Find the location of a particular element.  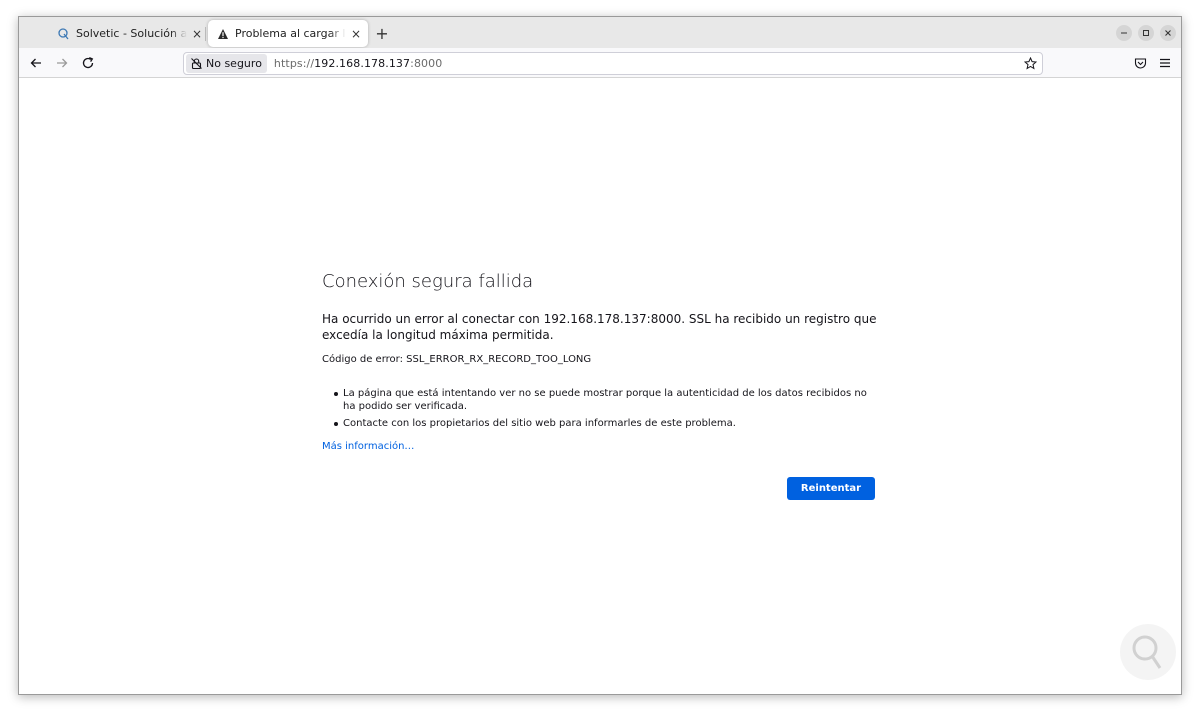

url-bar: No seguro https://192.168.178.137:8000 is located at coordinates (613, 63).